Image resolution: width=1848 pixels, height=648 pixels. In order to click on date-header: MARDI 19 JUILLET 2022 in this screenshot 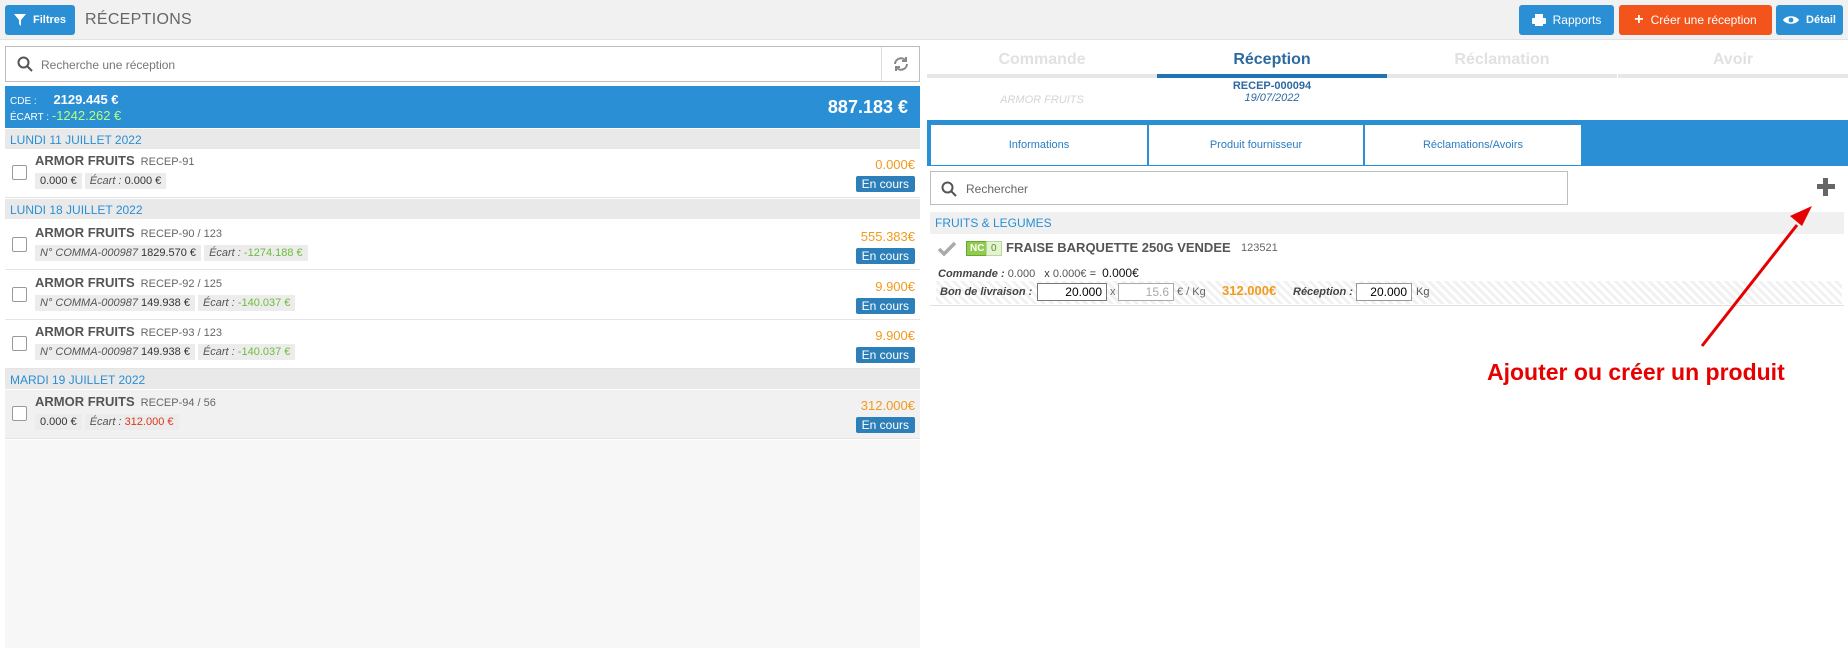, I will do `click(462, 379)`.